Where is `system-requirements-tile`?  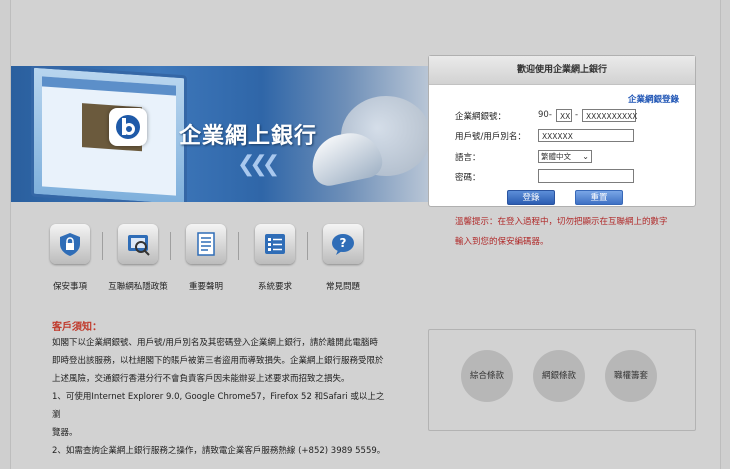 system-requirements-tile is located at coordinates (275, 244).